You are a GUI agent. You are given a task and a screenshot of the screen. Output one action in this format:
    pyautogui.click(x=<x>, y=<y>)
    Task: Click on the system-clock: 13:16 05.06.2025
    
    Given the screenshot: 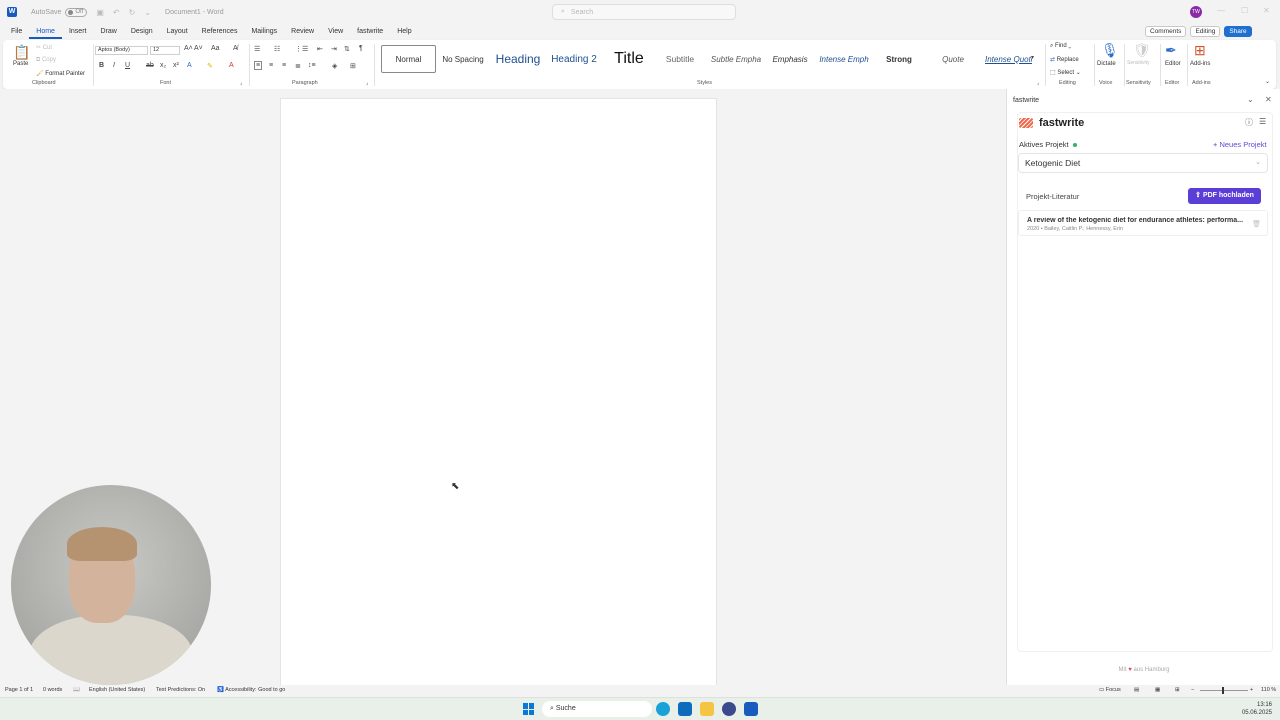 What is the action you would take?
    pyautogui.click(x=1252, y=709)
    